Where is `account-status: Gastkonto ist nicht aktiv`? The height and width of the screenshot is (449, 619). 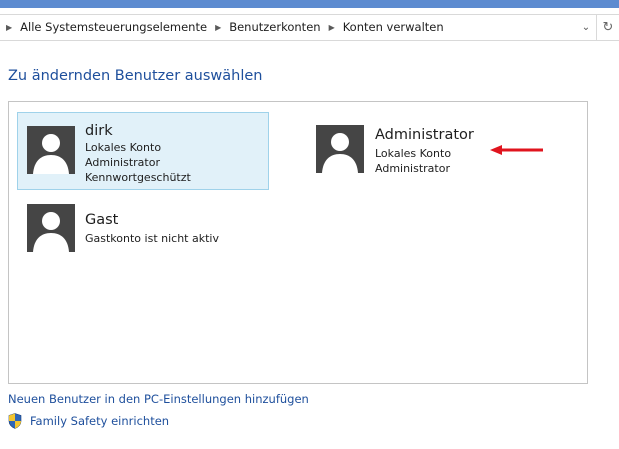
account-status: Gastkonto ist nicht aktiv is located at coordinates (152, 238).